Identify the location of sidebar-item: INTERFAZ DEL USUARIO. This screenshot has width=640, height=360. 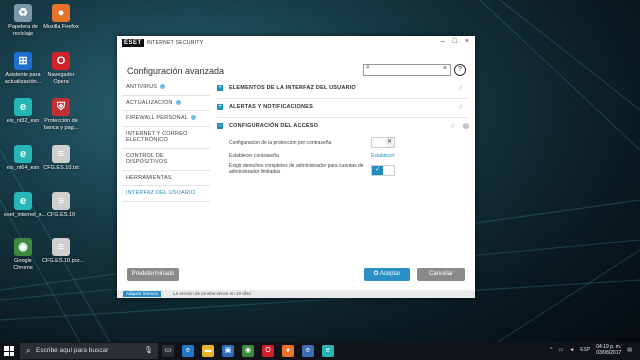
(166, 194).